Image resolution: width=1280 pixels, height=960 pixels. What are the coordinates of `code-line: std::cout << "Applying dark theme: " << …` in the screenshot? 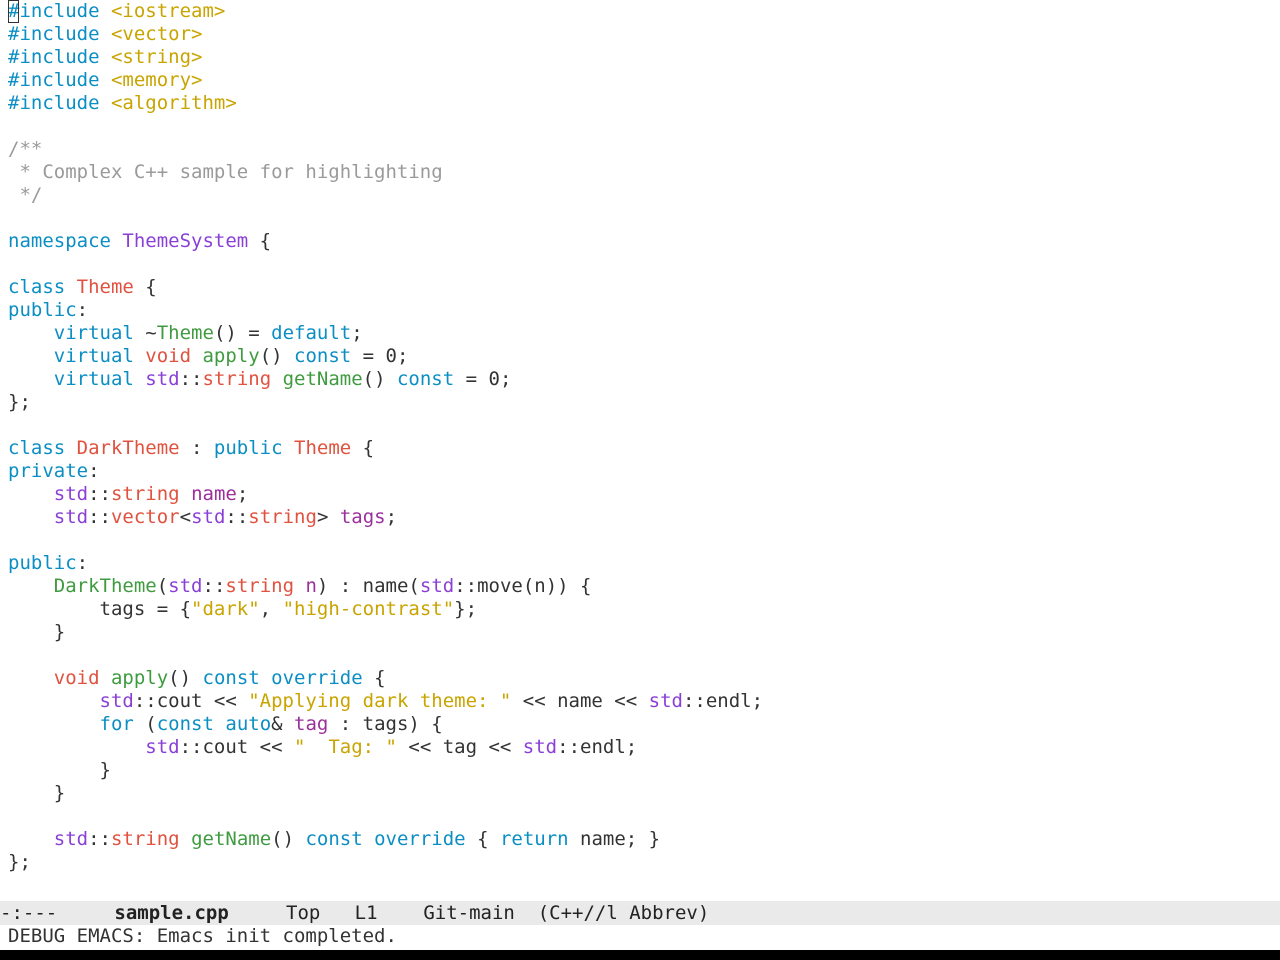 It's located at (640, 701).